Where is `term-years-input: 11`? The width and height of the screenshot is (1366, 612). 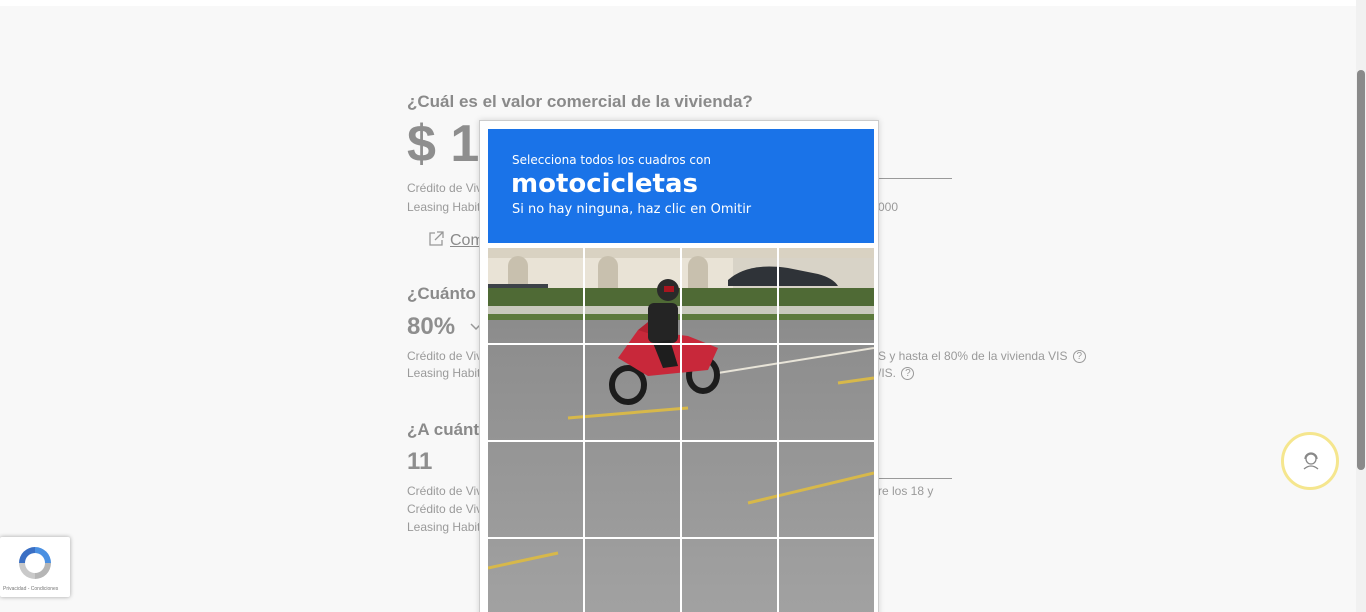
term-years-input: 11 is located at coordinates (419, 462).